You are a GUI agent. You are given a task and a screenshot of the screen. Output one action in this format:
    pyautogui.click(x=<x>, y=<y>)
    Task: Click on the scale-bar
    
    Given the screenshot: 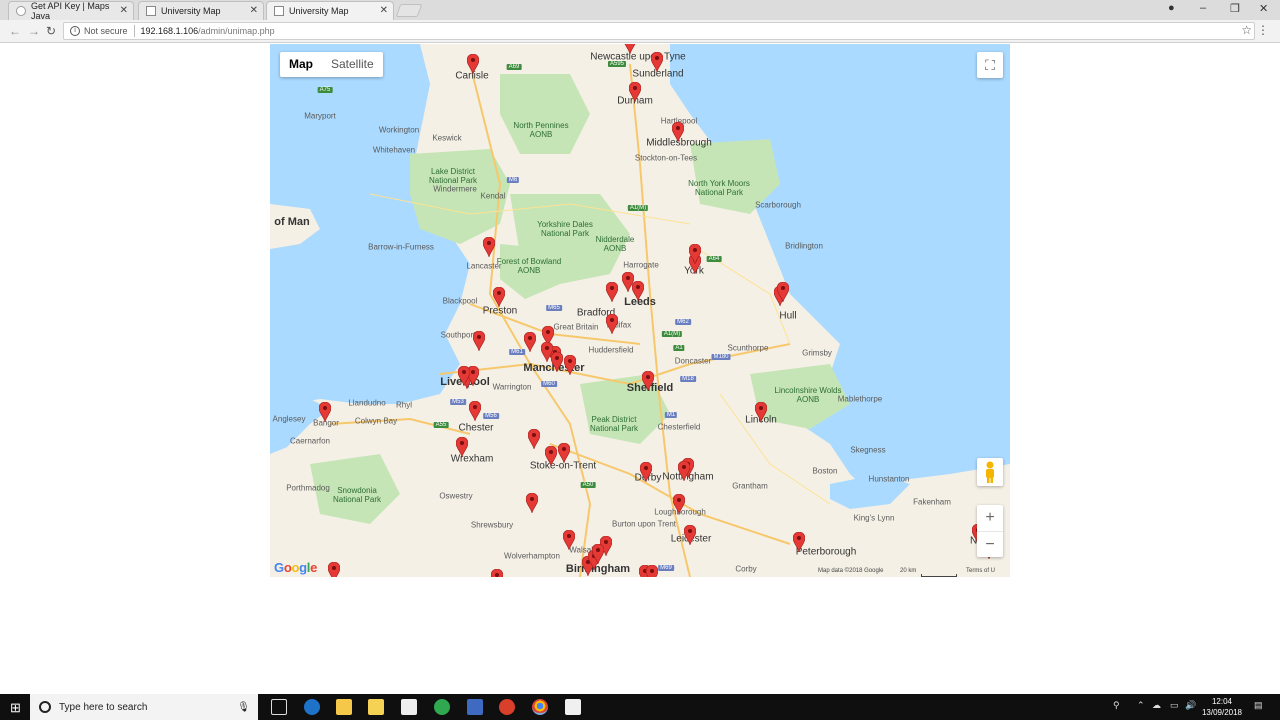 What is the action you would take?
    pyautogui.click(x=939, y=575)
    